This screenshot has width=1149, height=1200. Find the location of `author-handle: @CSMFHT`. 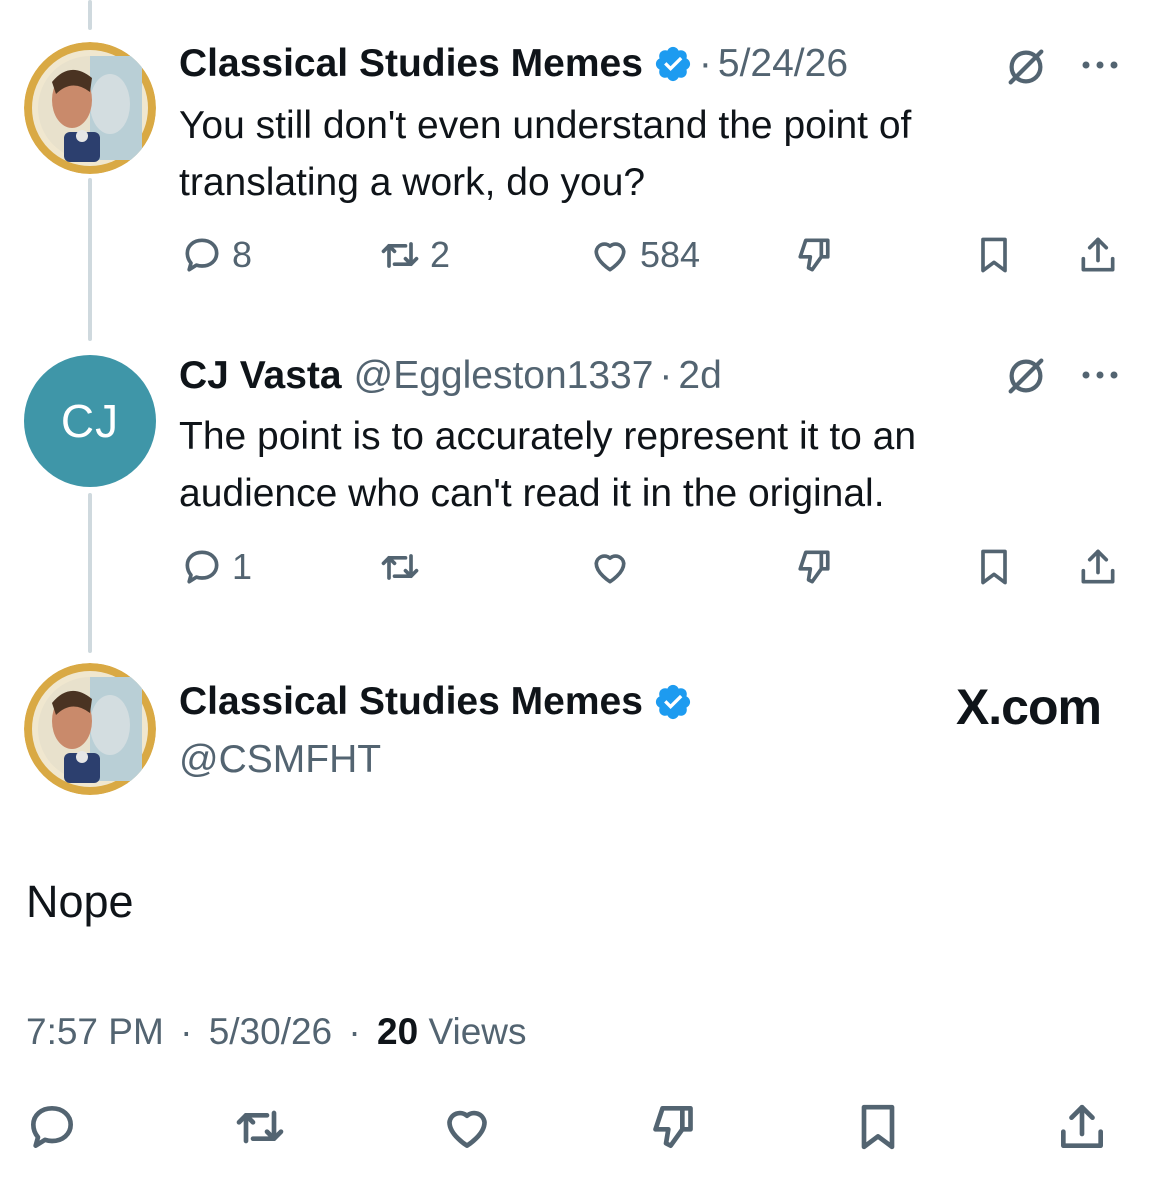

author-handle: @CSMFHT is located at coordinates (280, 760).